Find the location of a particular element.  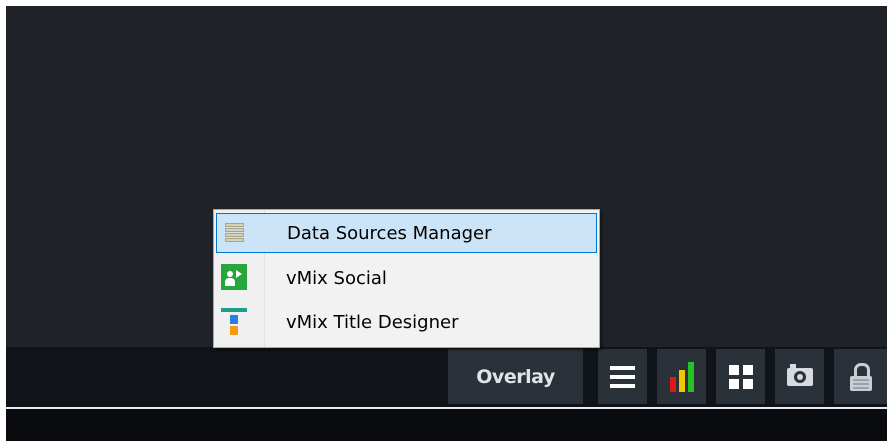

audio-mixer-button is located at coordinates (681, 376).